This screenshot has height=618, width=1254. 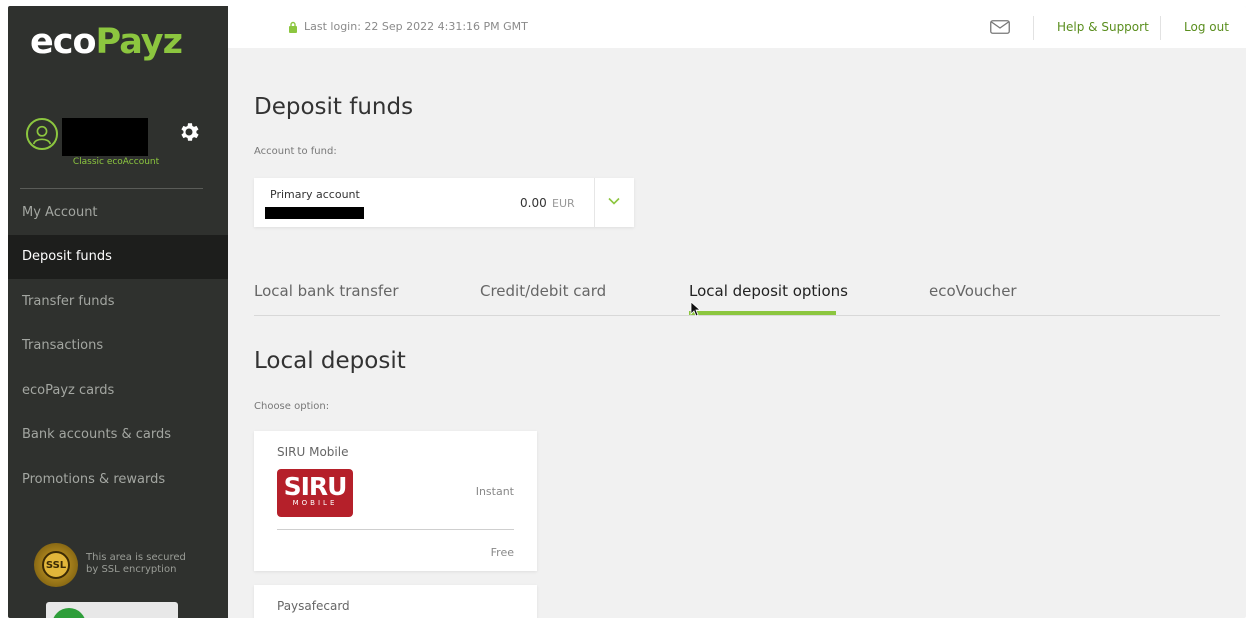 I want to click on user-avatar, so click(x=42, y=134).